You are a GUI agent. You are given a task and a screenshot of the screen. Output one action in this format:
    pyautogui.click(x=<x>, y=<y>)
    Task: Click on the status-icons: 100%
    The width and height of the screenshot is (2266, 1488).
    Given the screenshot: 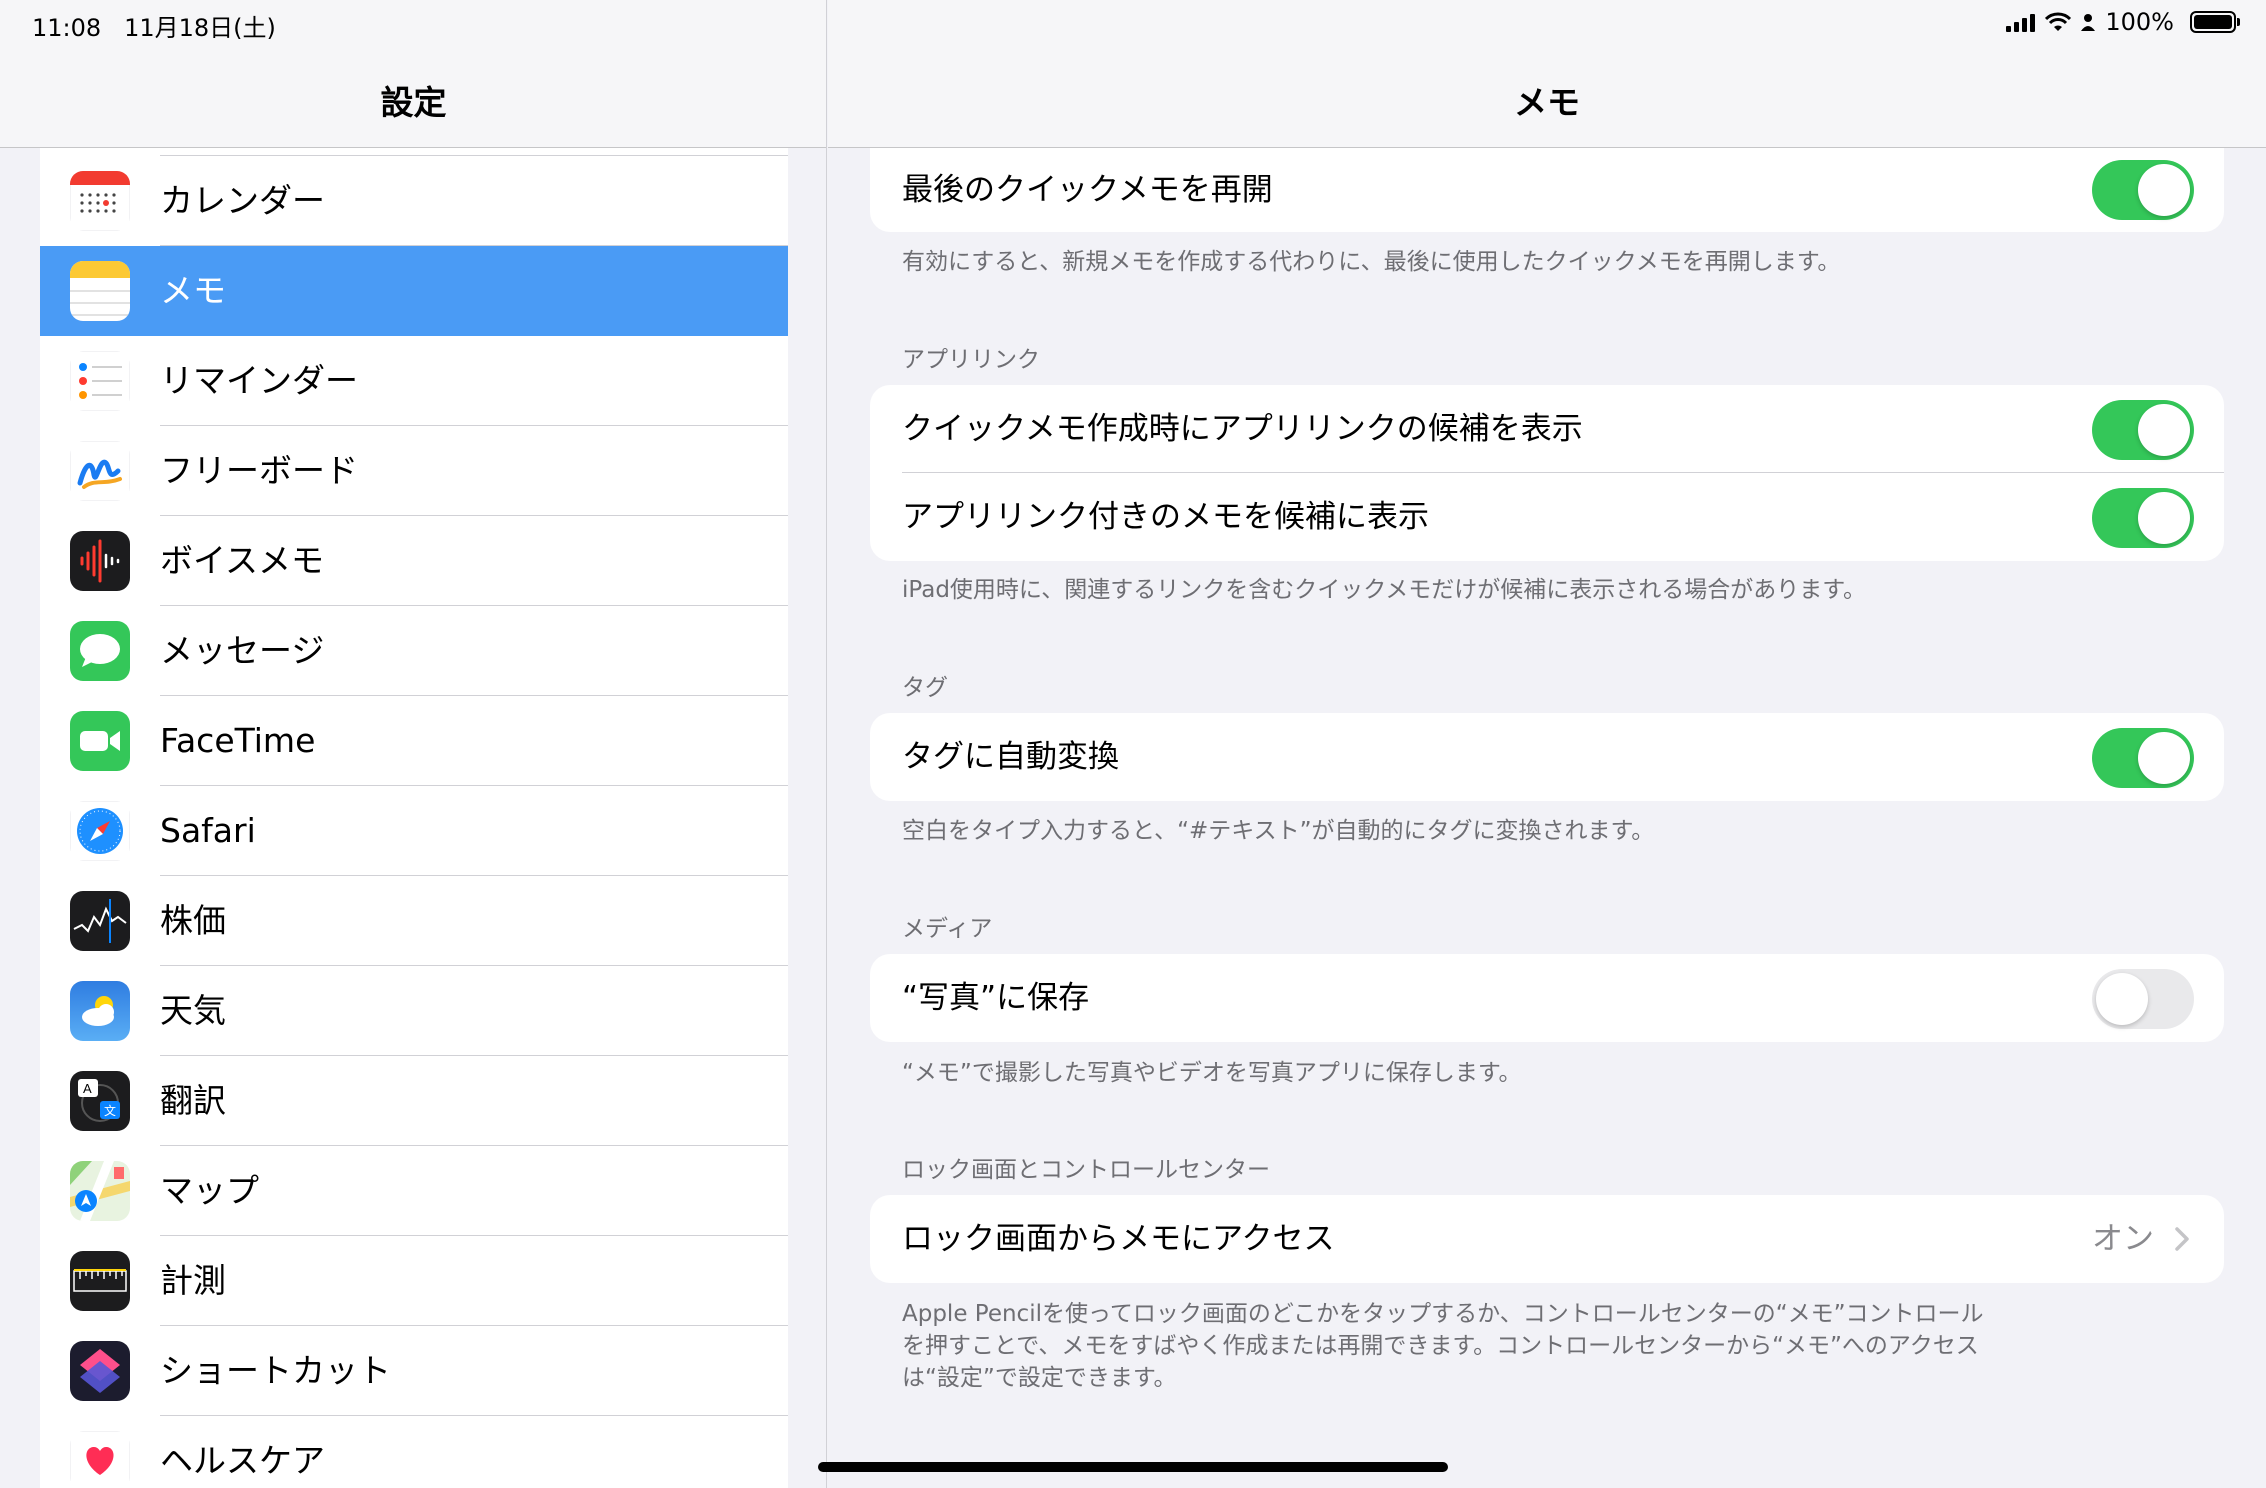 What is the action you would take?
    pyautogui.click(x=2123, y=22)
    